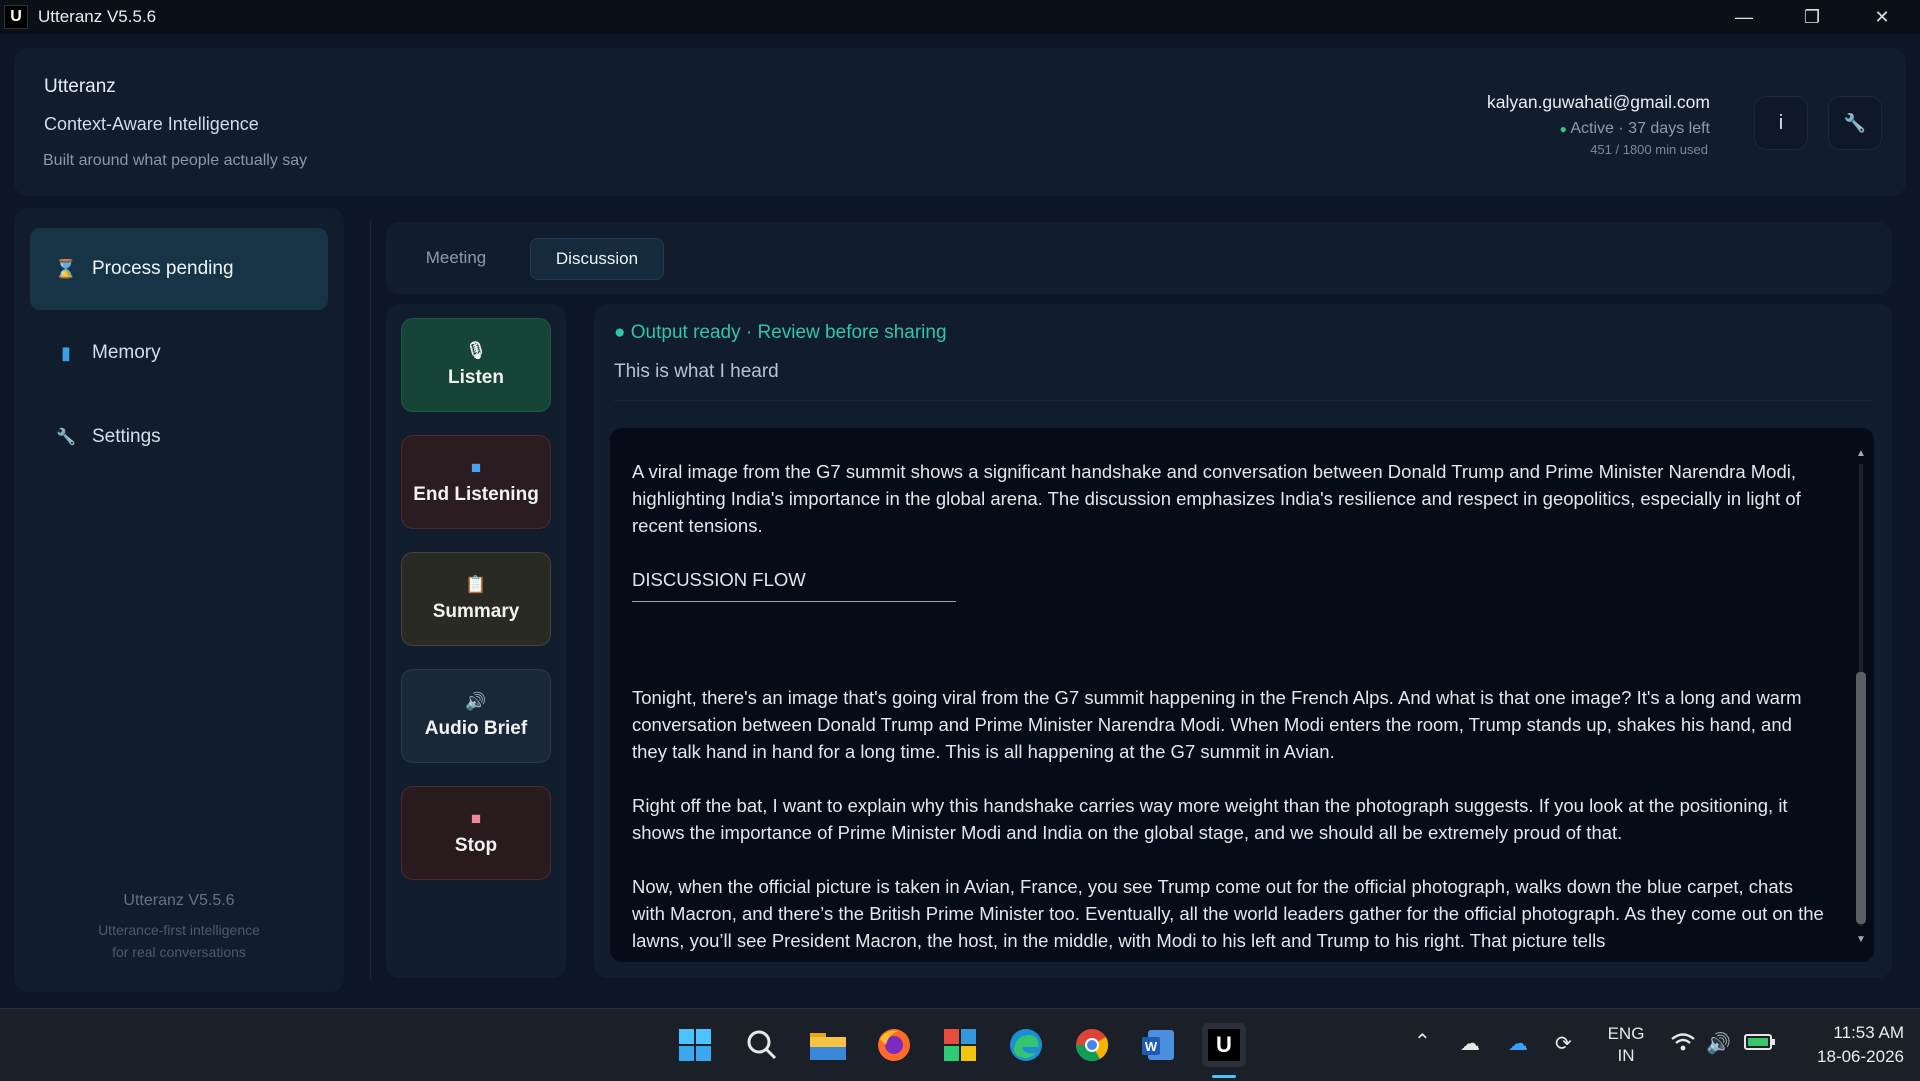 This screenshot has width=1920, height=1081. I want to click on info-button: i, so click(1781, 123).